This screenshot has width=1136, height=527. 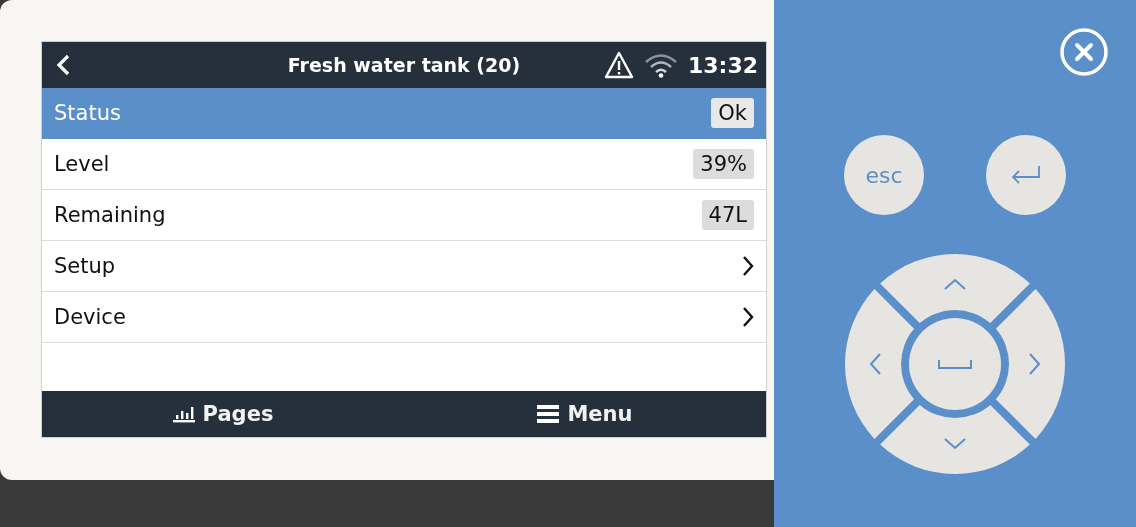 I want to click on item-label: Level, so click(x=82, y=164).